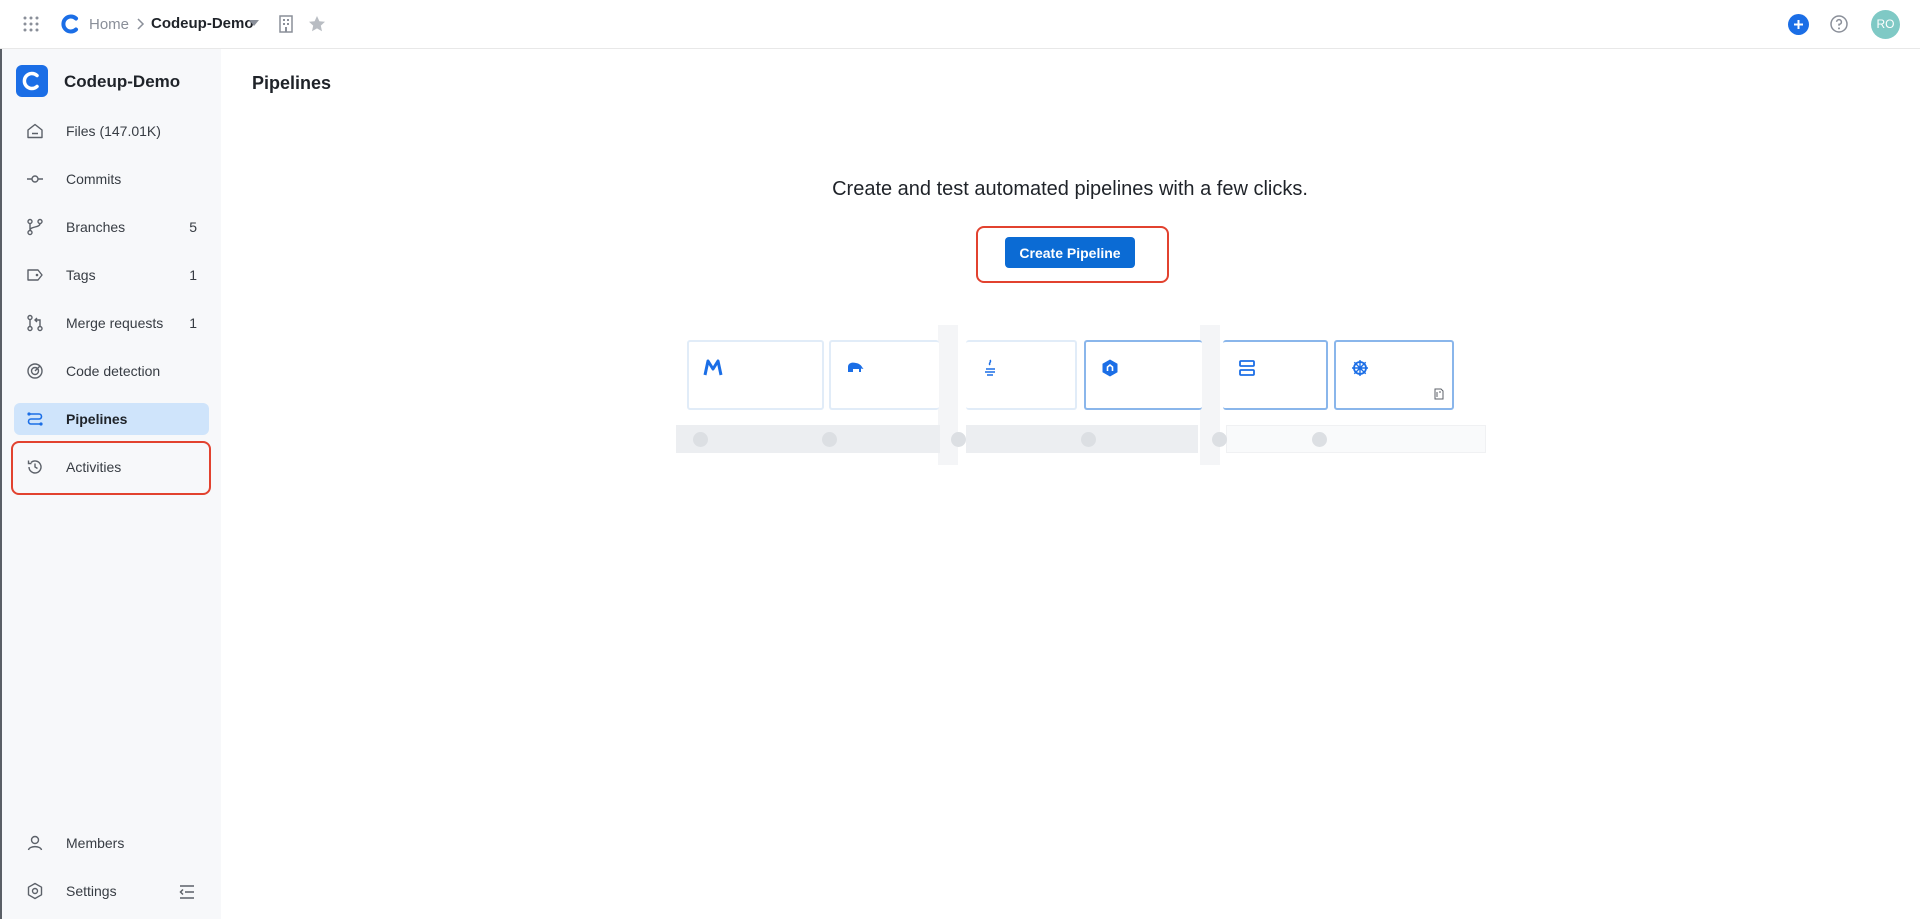 This screenshot has height=919, width=1920. I want to click on server-icon, so click(1247, 368).